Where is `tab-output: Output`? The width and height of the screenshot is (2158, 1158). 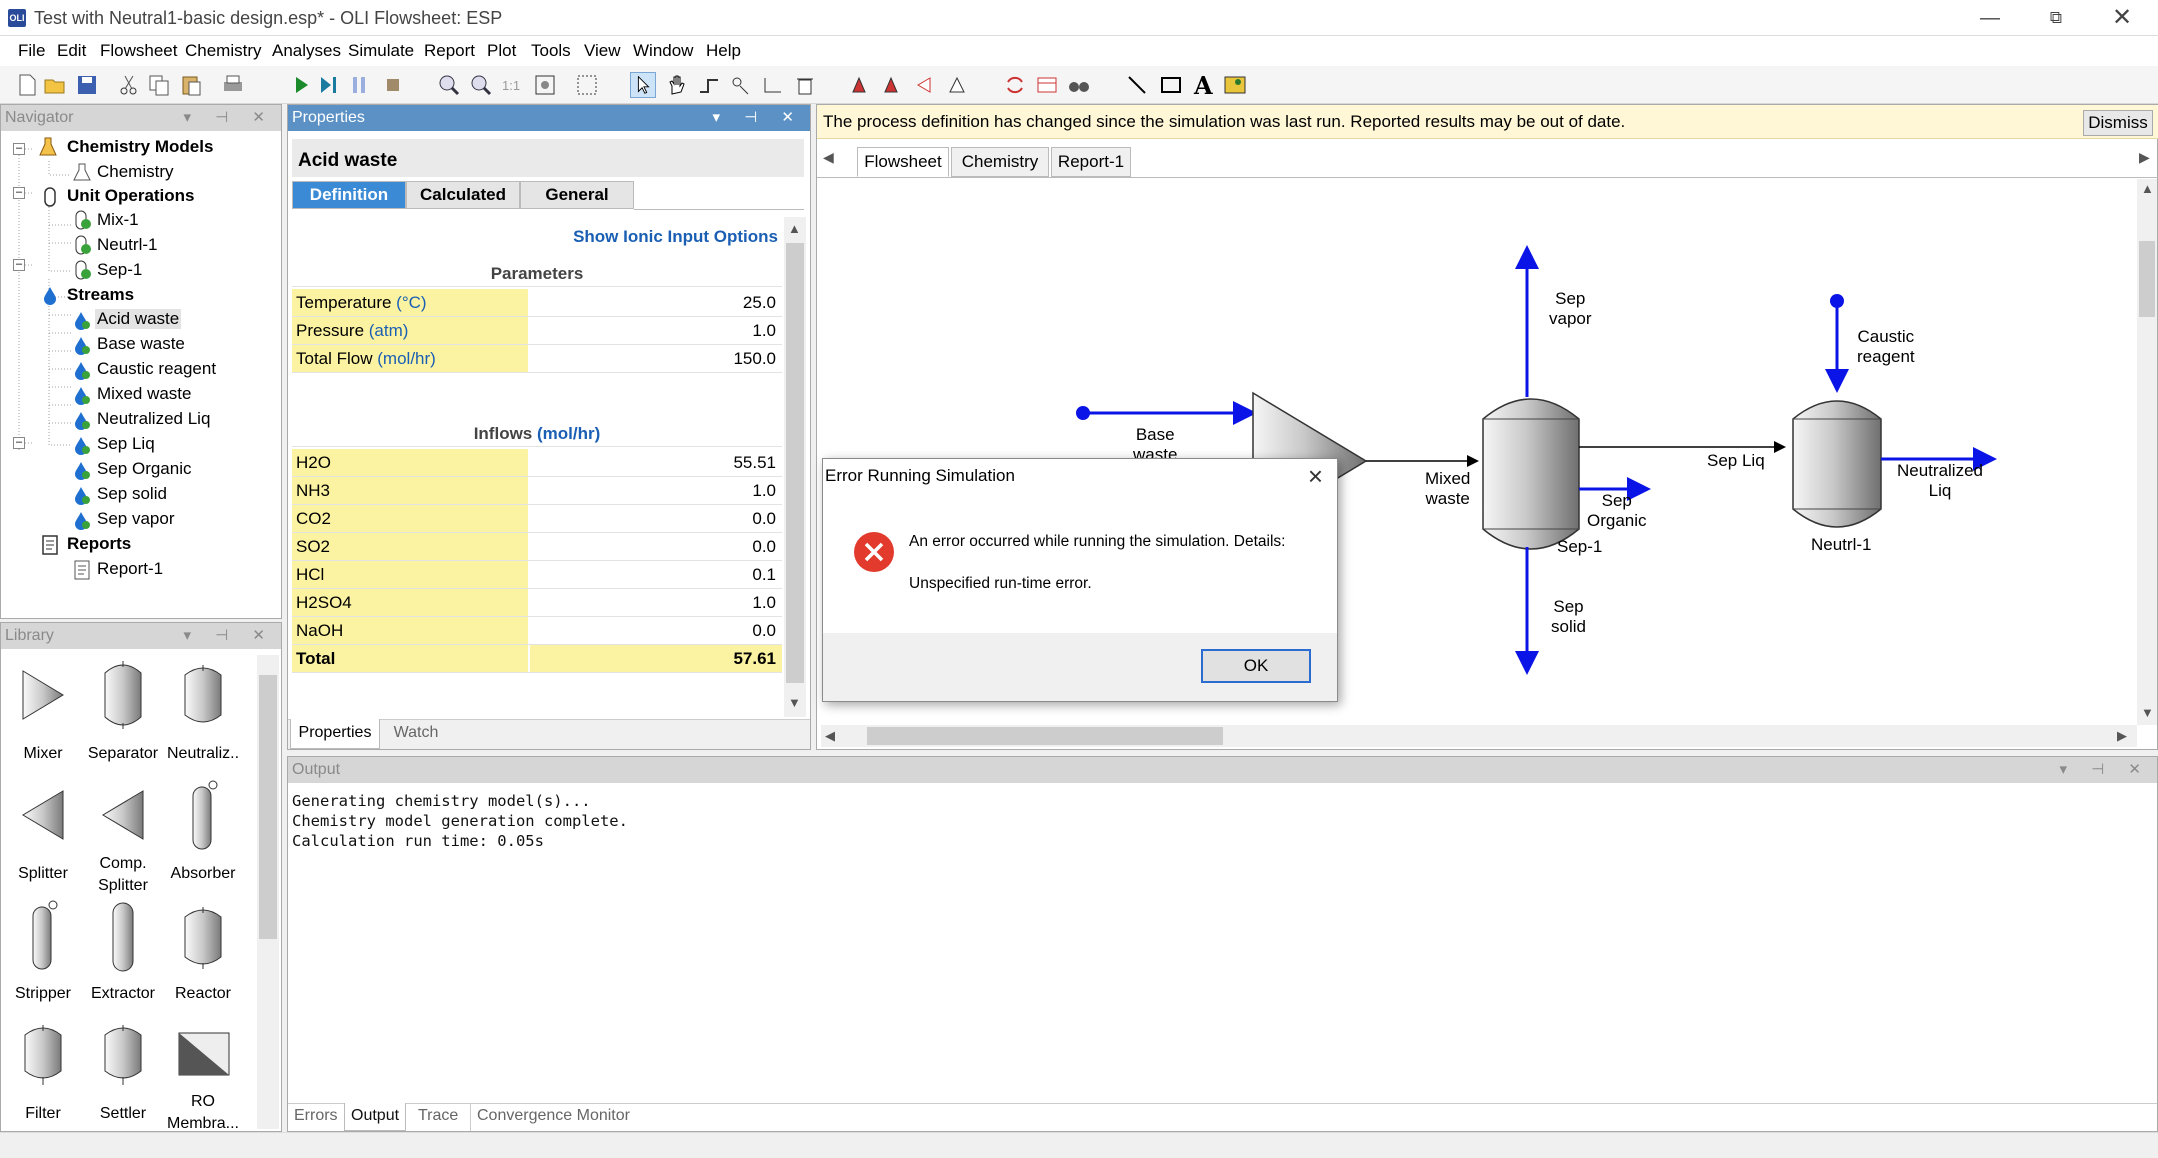
tab-output: Output is located at coordinates (375, 1117).